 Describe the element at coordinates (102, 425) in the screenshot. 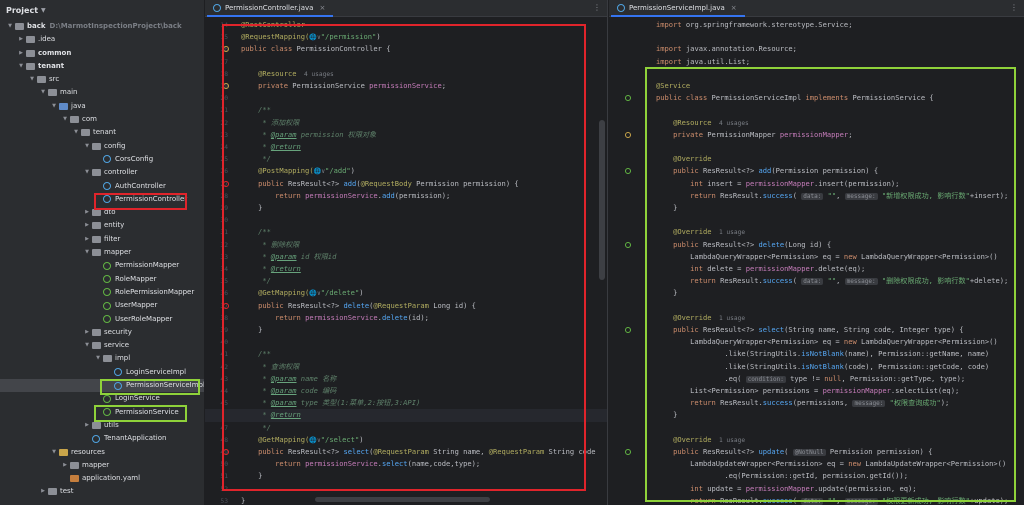

I see `tree-item-utils: ▶ utils` at that location.